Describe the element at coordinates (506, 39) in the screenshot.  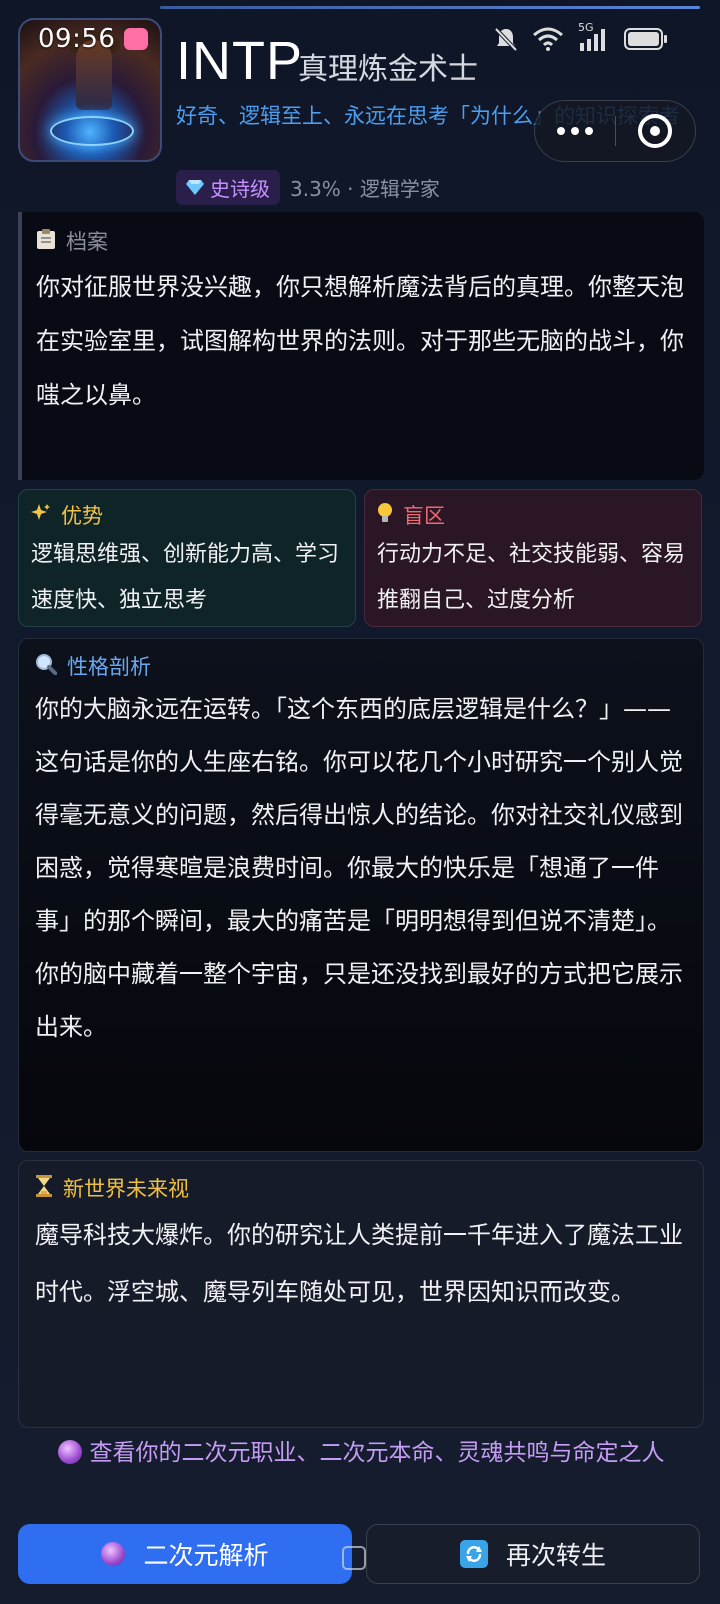
I see `mute-icon` at that location.